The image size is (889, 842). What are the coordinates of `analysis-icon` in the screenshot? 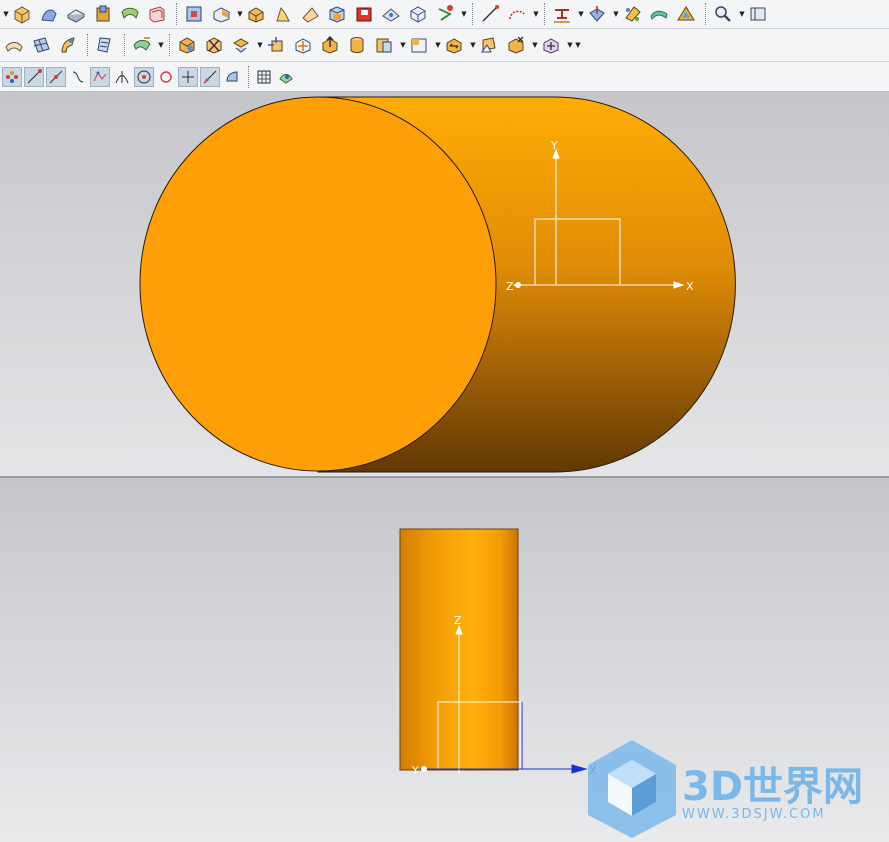 It's located at (597, 14).